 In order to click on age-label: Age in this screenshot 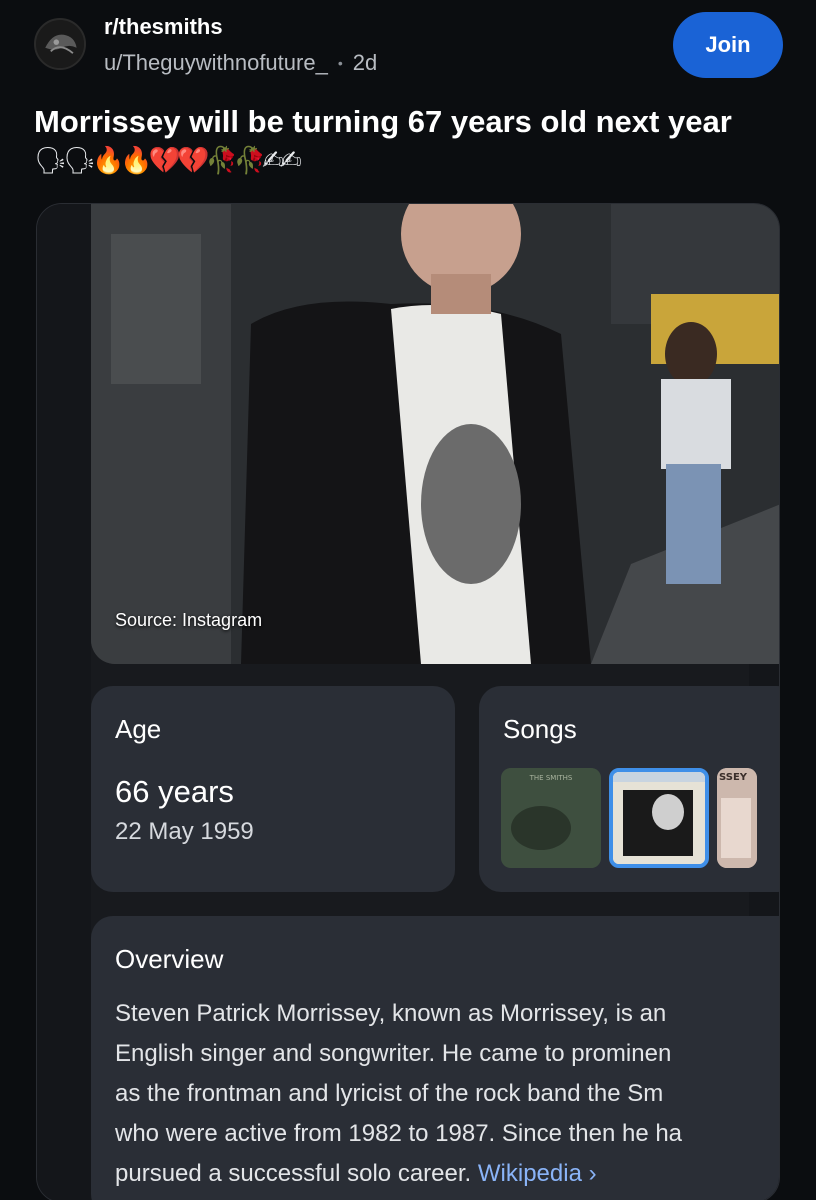, I will do `click(138, 729)`.